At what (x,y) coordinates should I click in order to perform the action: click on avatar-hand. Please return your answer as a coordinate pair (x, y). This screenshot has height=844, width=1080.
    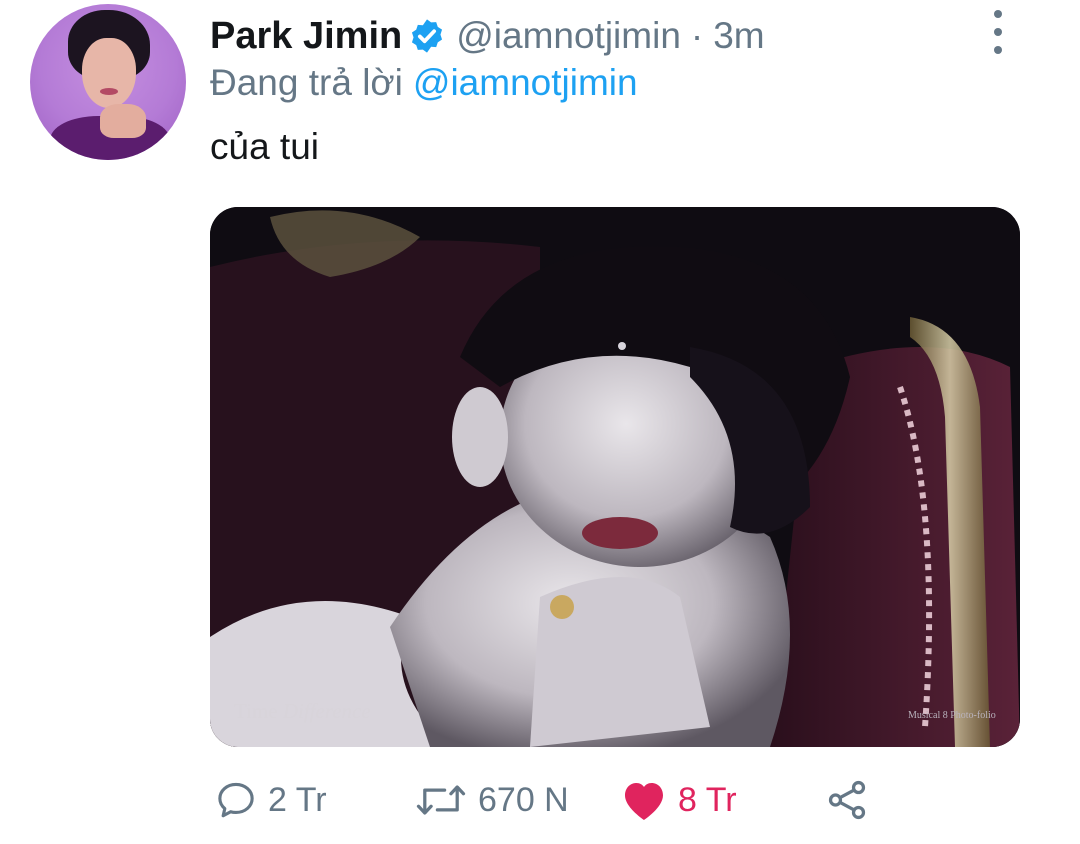
    Looking at the image, I should click on (123, 121).